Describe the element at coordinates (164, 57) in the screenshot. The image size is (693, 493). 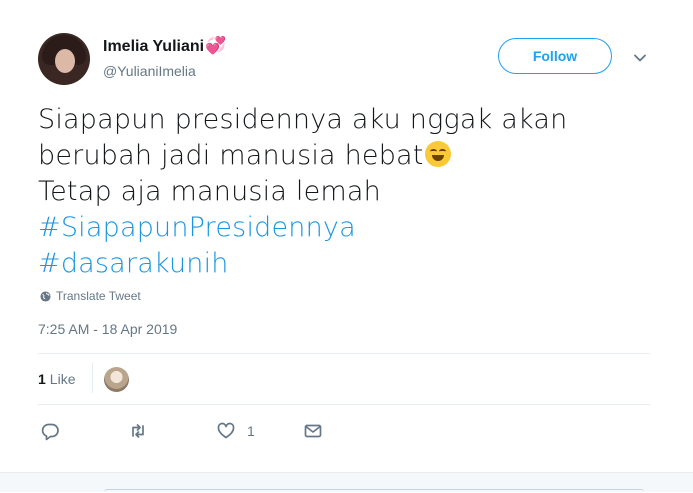
I see `user-info: Imelia Yuliani💞 @YulianiImelia` at that location.